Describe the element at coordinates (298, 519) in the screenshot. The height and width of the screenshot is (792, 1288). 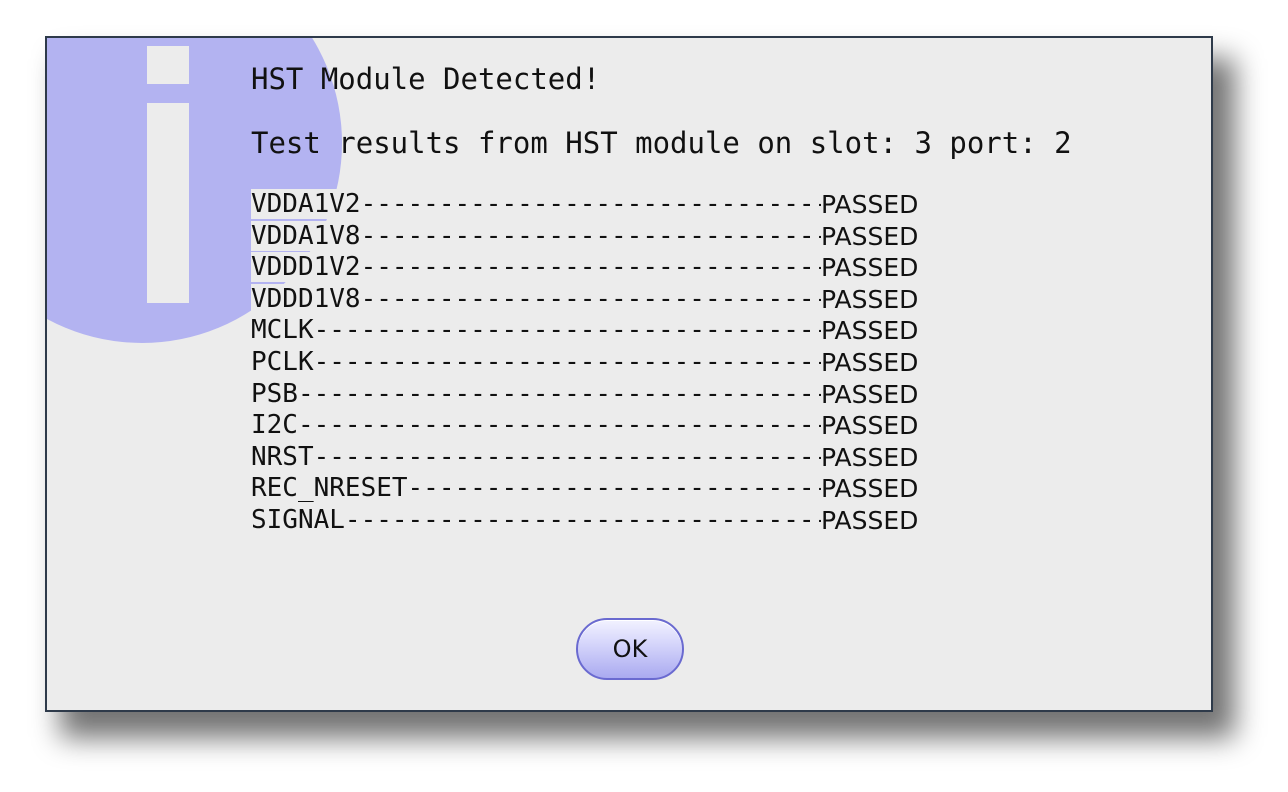
I see `test-name: SIGNAL` at that location.